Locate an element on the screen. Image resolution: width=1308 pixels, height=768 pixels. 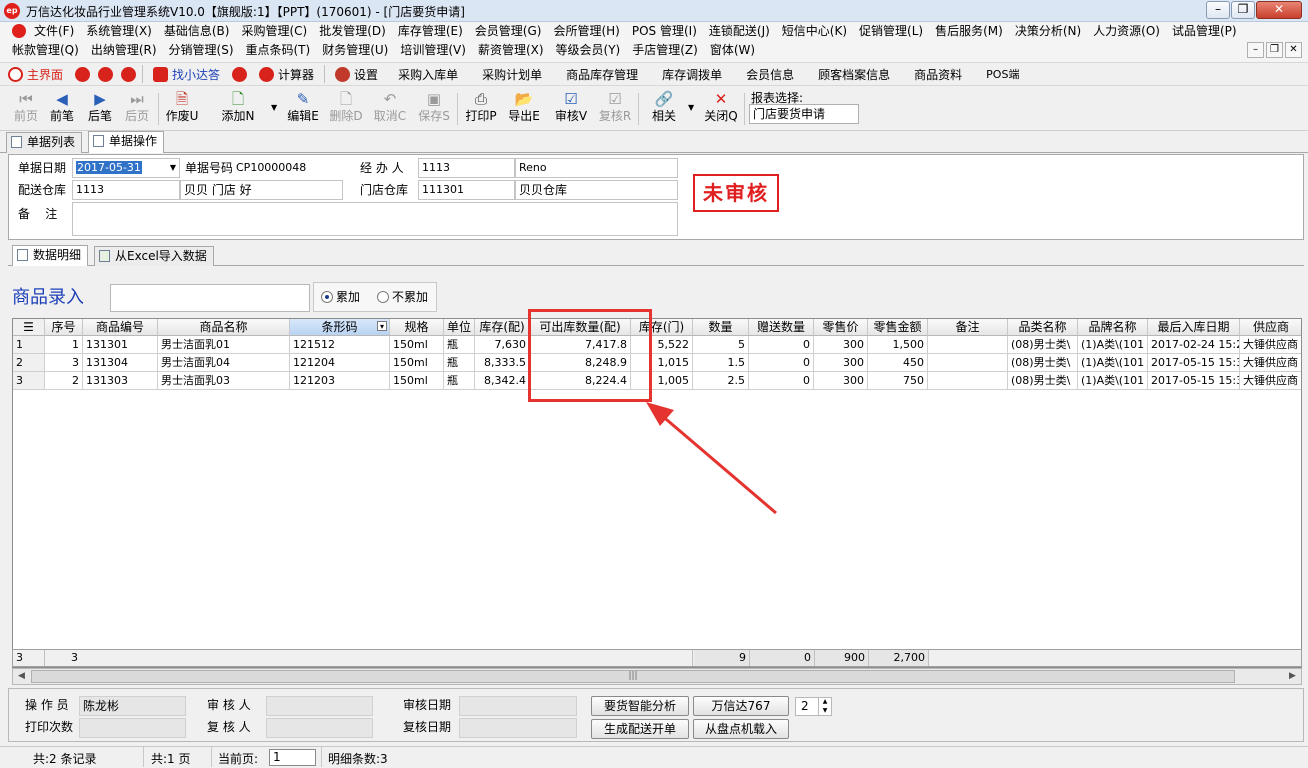
col-header: 条形码 ▾ is located at coordinates (340, 327).